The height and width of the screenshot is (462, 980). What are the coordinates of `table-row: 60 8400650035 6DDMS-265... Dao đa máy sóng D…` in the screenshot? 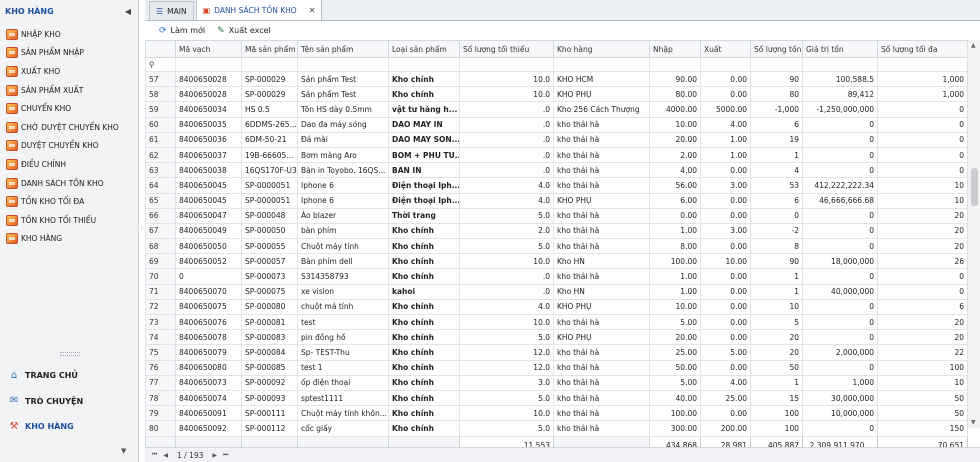 It's located at (556, 124).